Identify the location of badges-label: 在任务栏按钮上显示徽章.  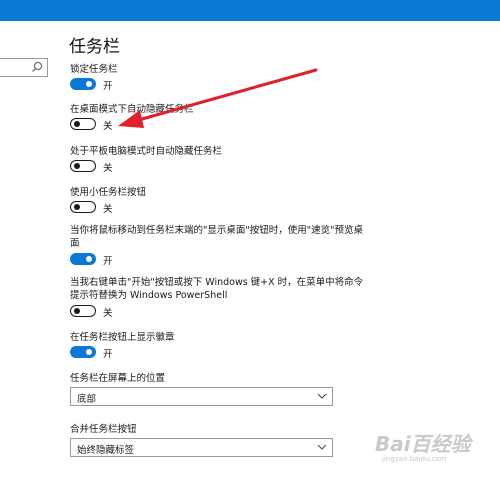
(122, 337).